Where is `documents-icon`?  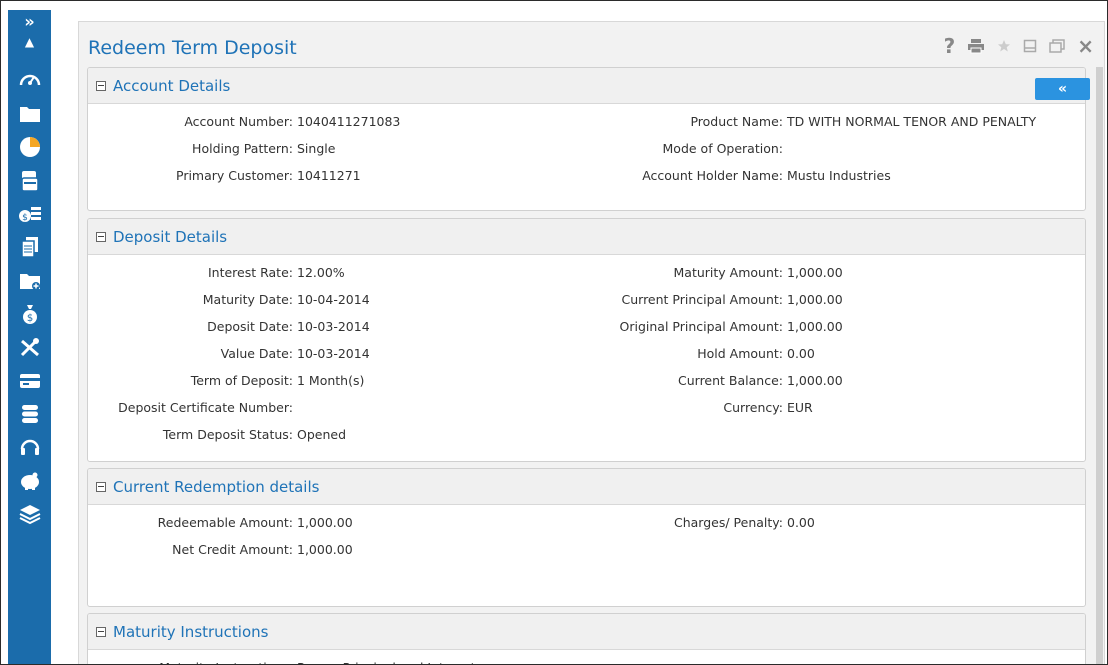
documents-icon is located at coordinates (29, 247).